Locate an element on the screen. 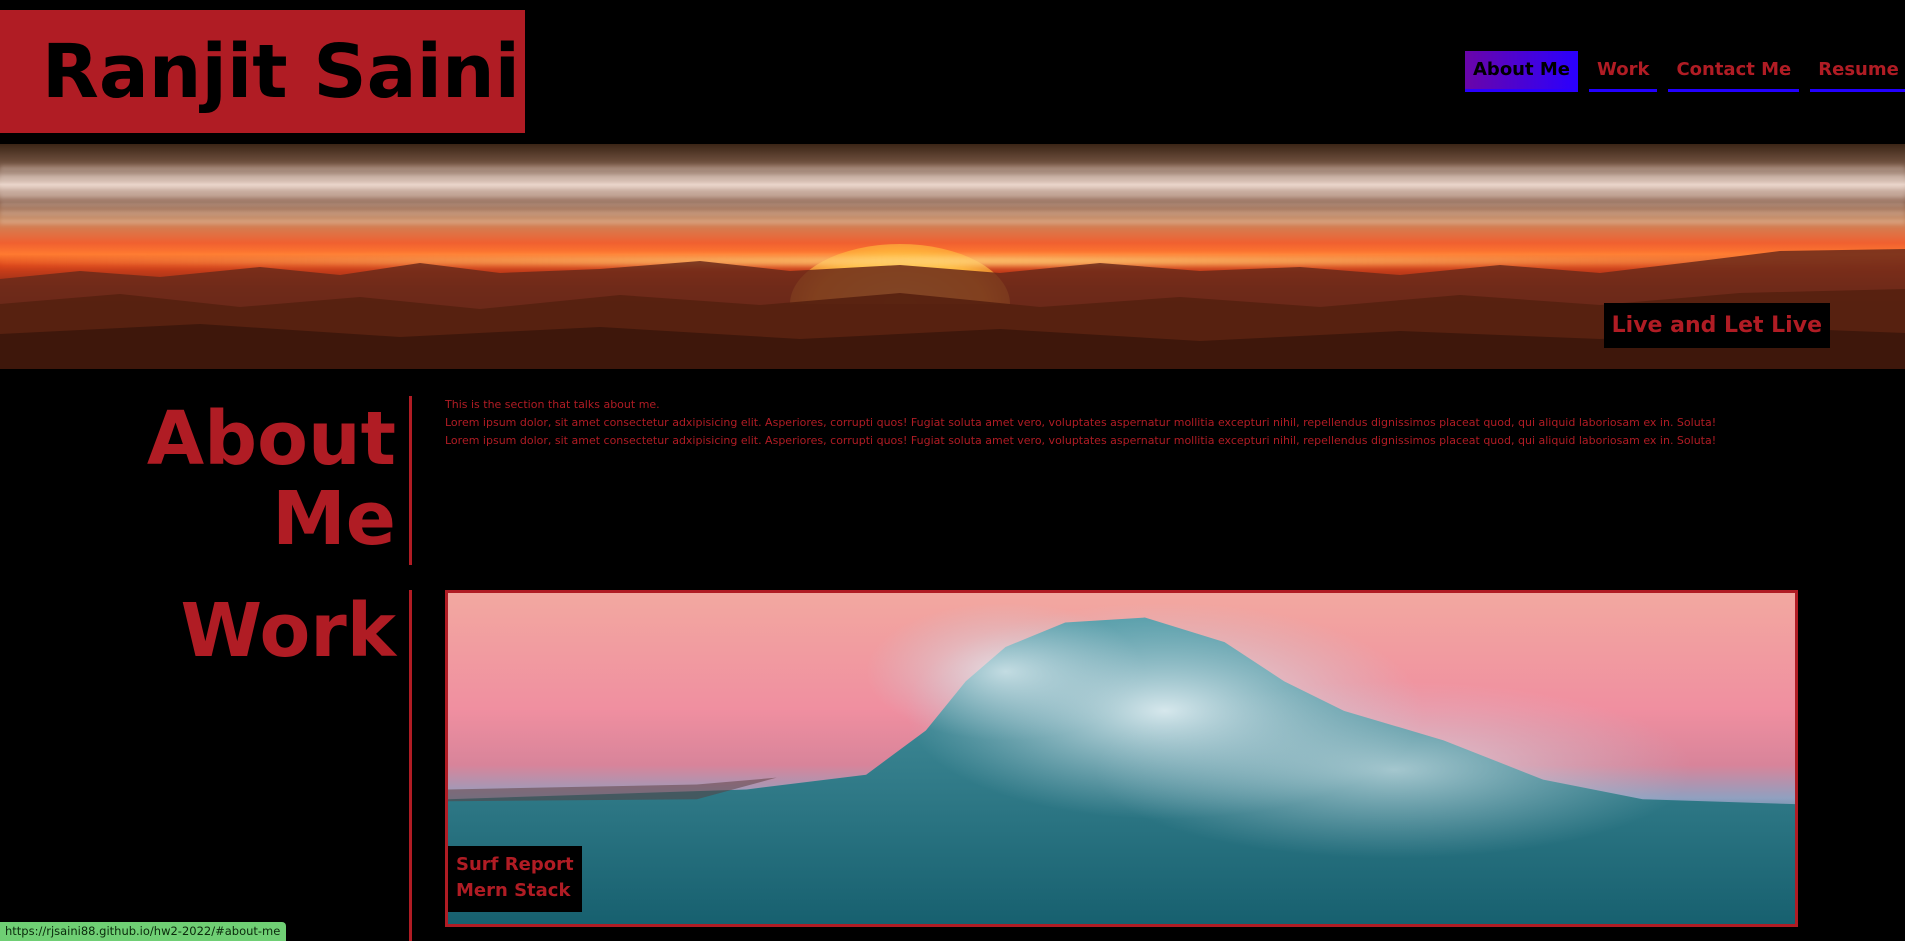  hero-clouds-image is located at coordinates (952, 194).